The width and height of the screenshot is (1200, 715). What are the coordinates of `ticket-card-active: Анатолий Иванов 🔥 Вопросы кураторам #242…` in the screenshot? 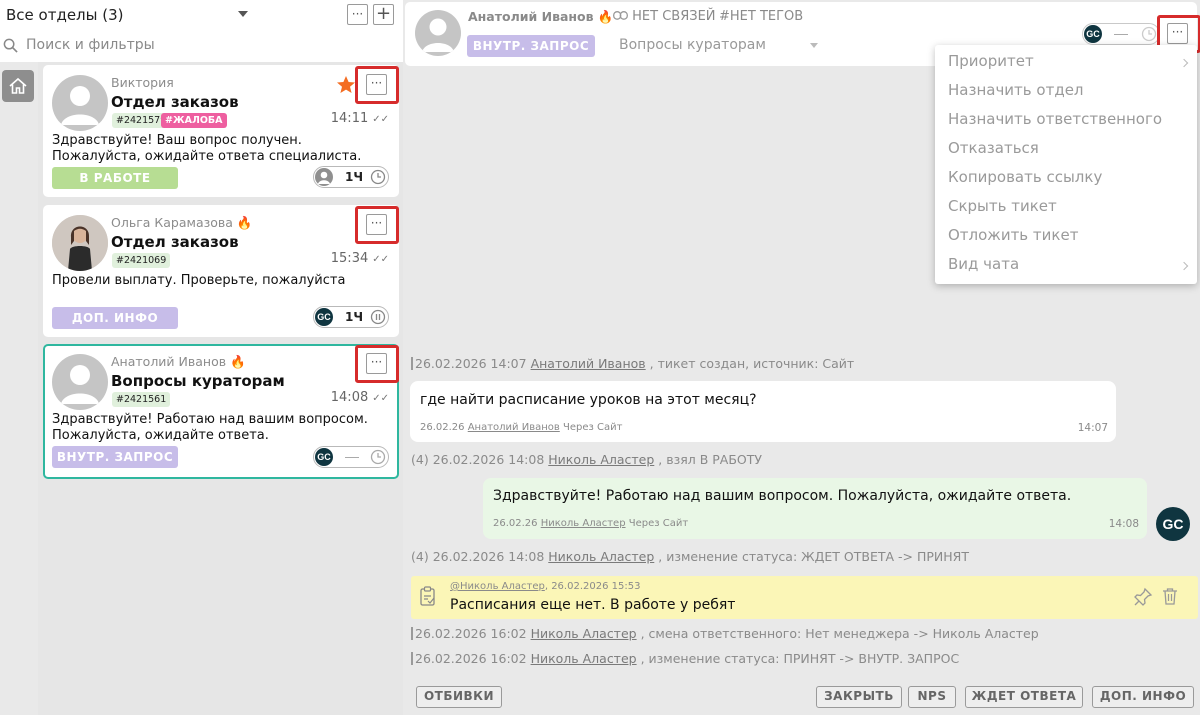 It's located at (221, 411).